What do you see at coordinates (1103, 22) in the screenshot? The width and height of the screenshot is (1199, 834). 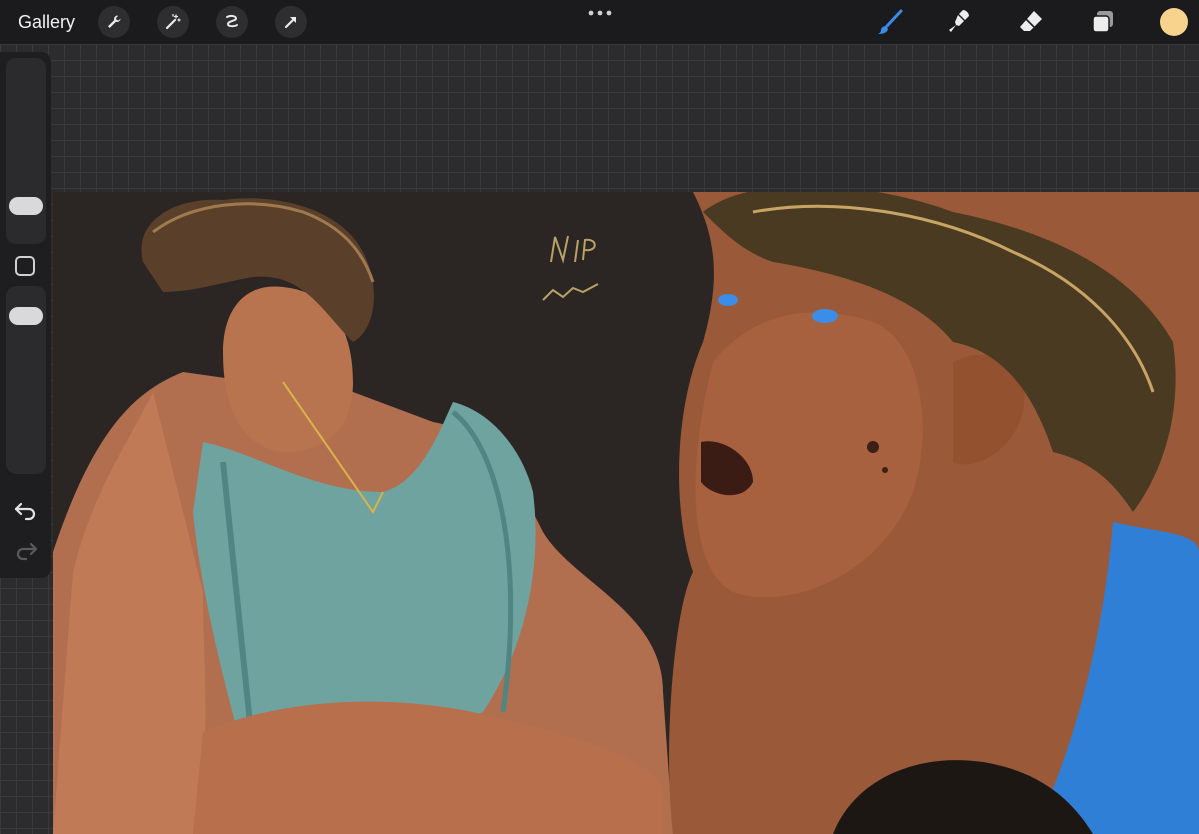 I see `layers-icon` at bounding box center [1103, 22].